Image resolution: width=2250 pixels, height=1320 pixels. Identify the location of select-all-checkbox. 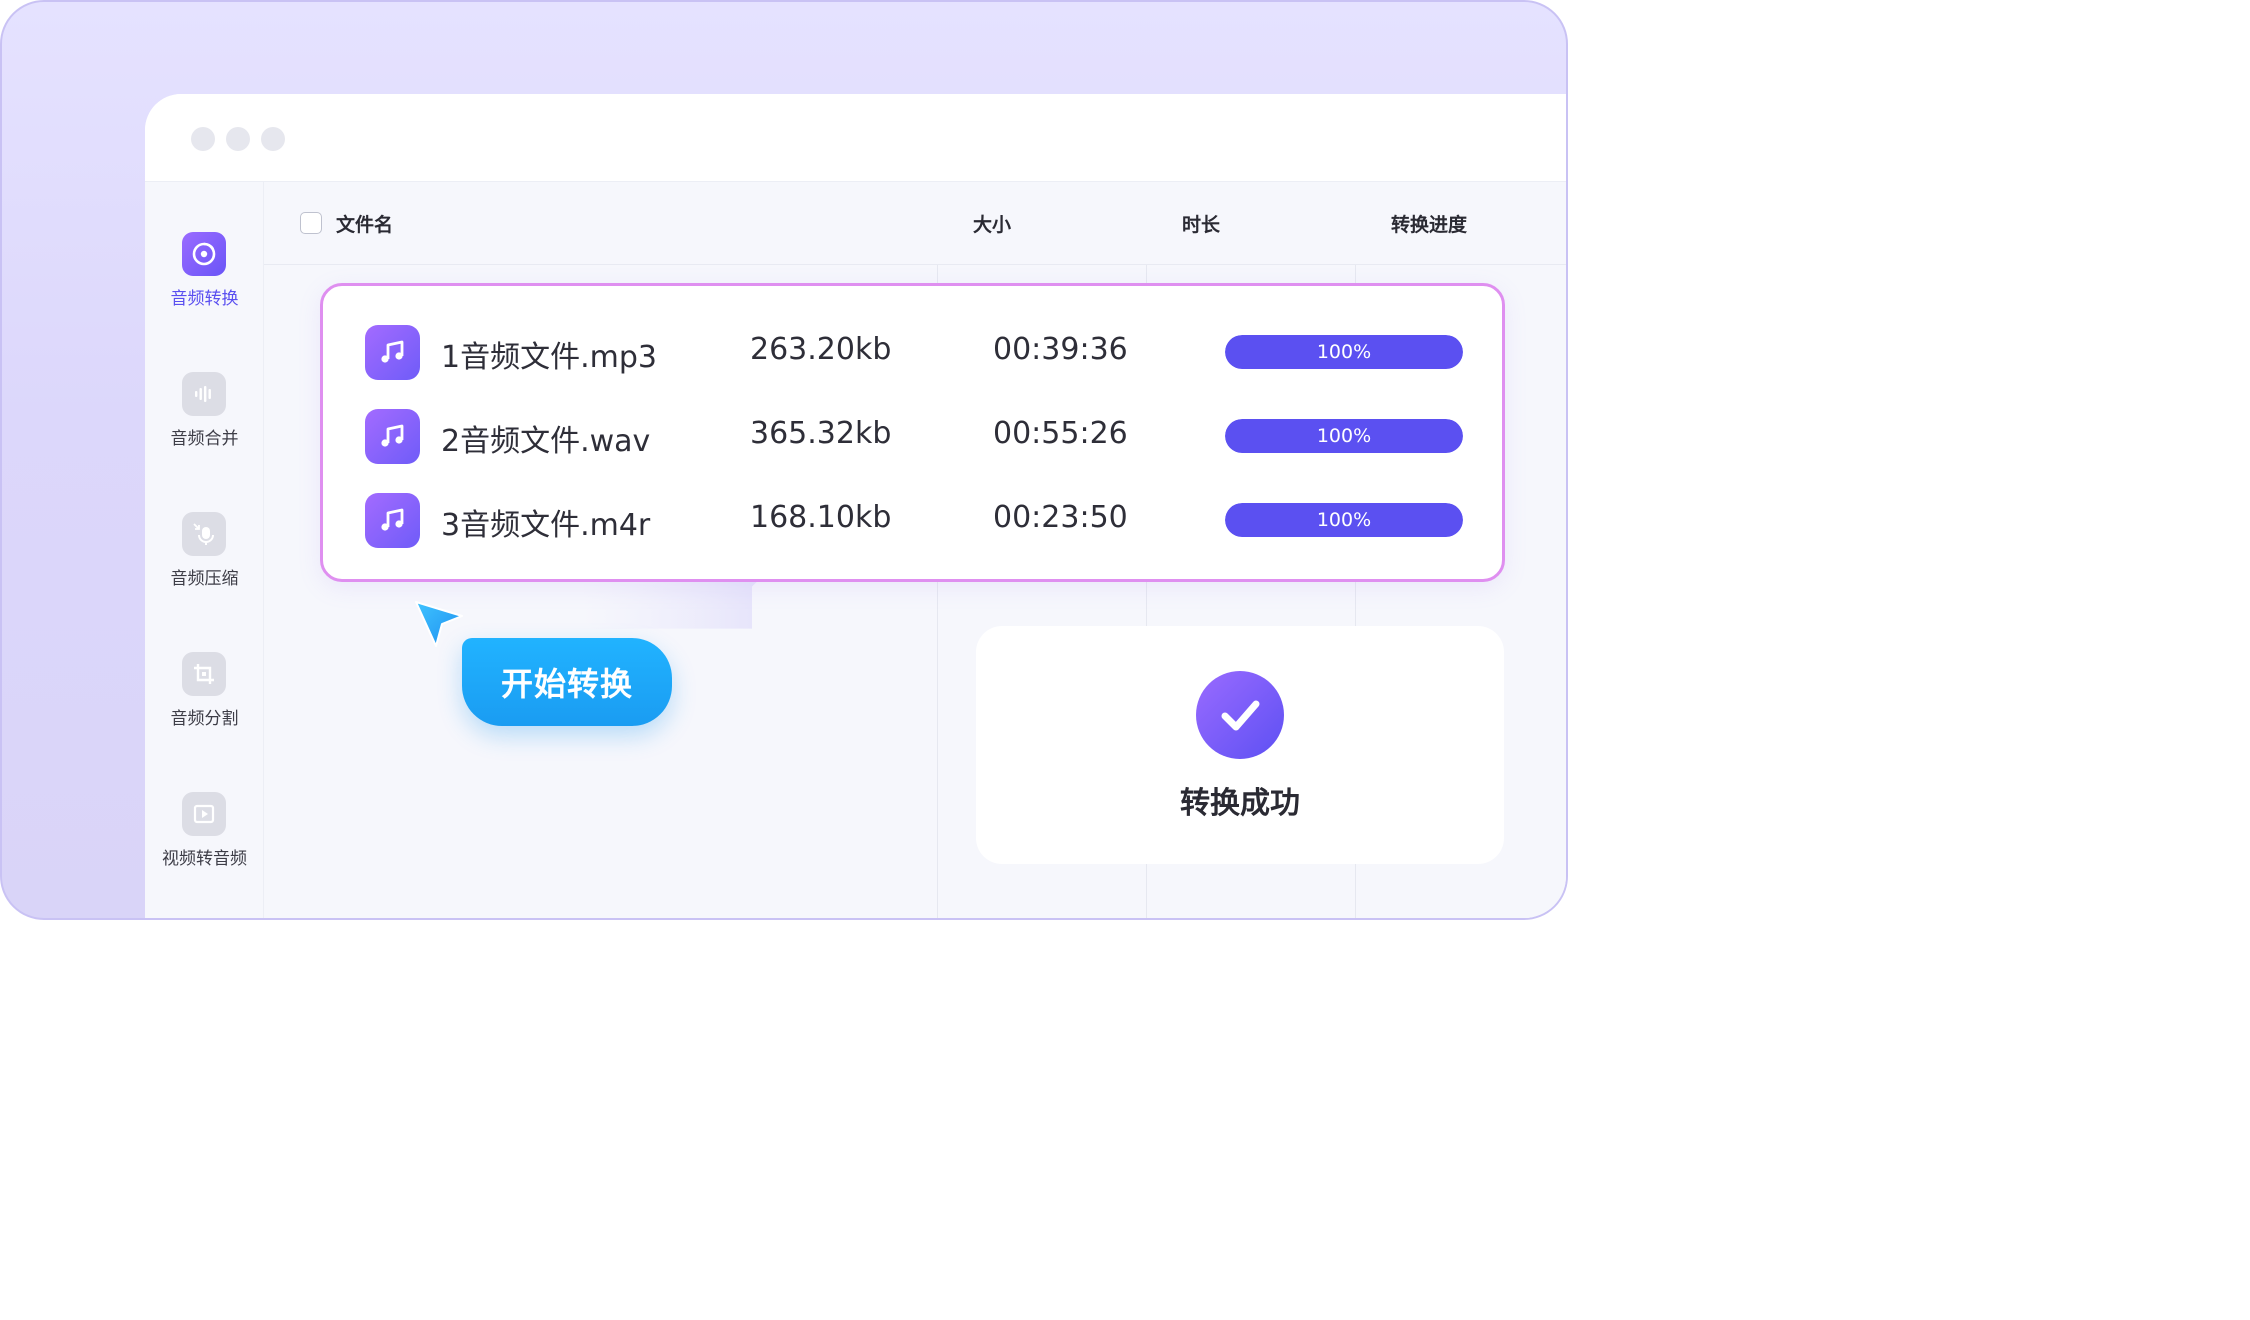
(311, 223).